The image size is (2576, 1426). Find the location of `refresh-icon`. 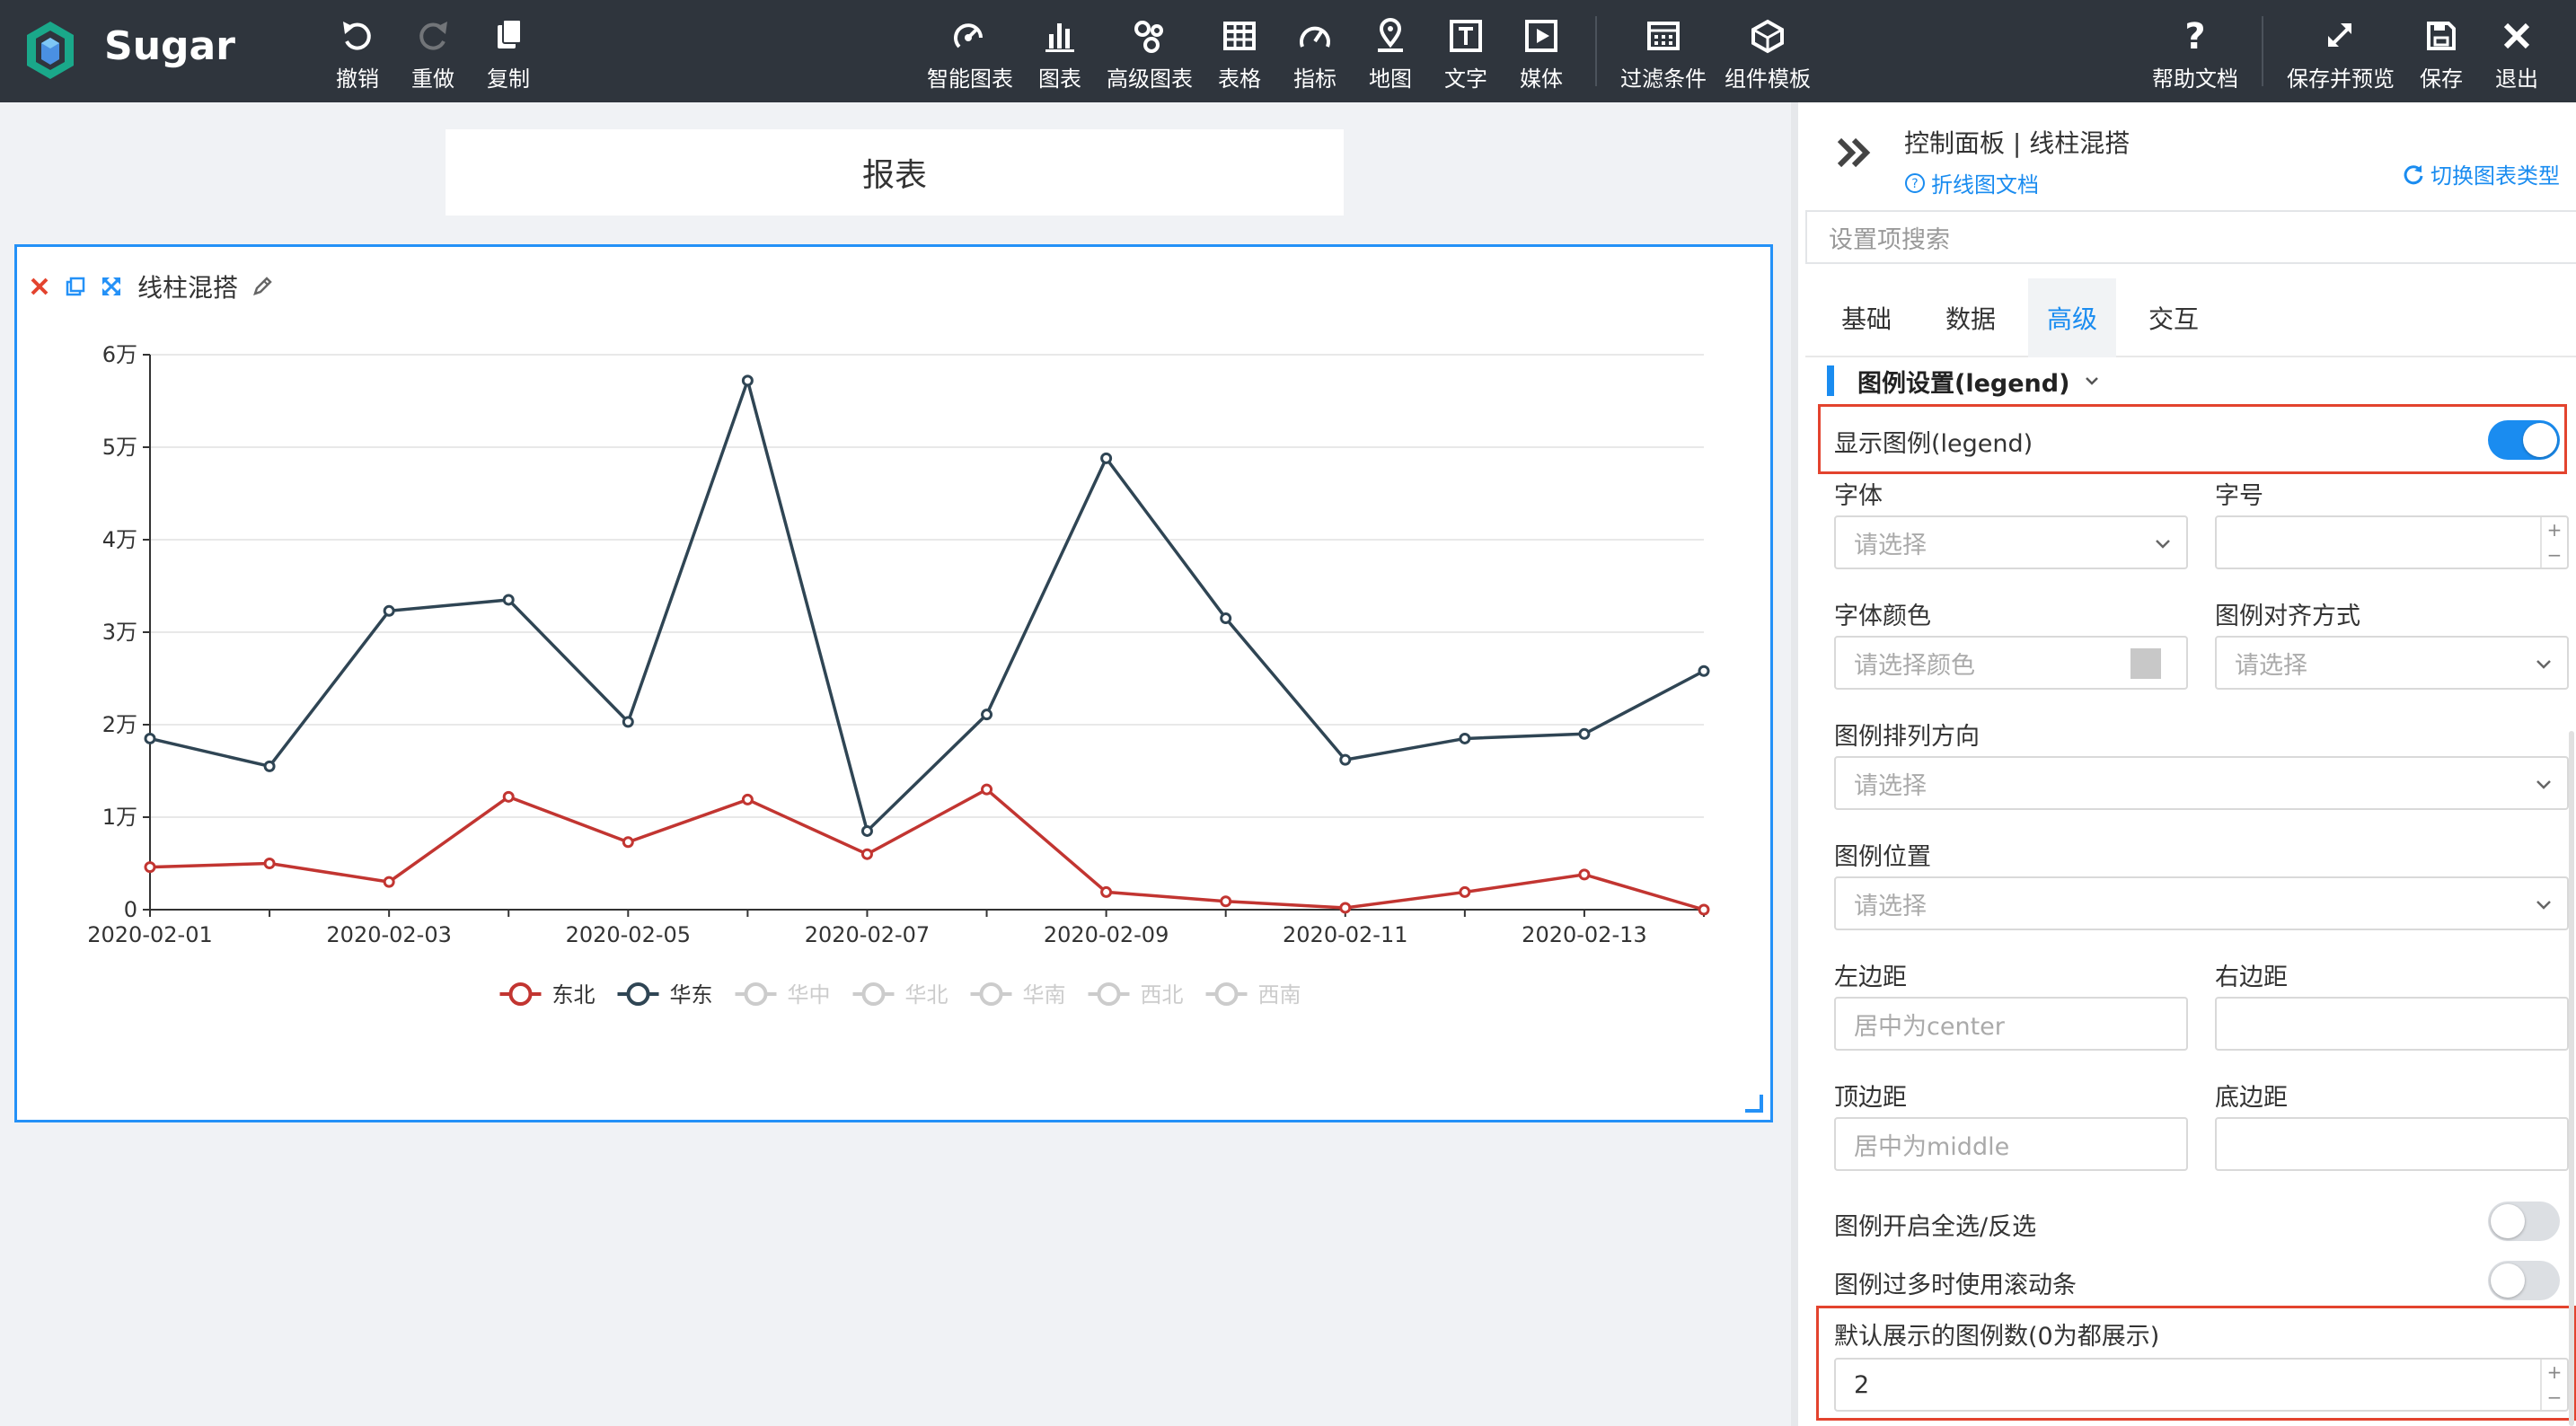

refresh-icon is located at coordinates (2413, 174).